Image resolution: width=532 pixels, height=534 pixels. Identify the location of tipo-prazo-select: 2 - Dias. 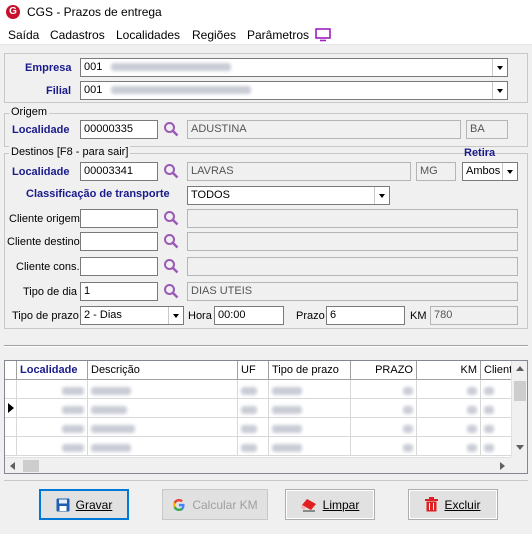
(132, 315).